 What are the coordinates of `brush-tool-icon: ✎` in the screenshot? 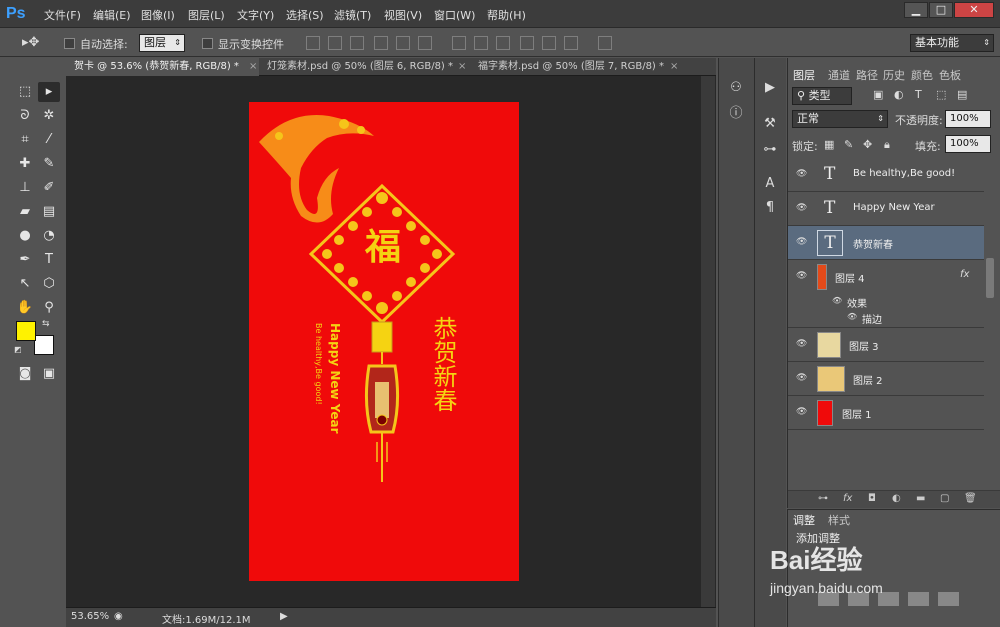 It's located at (49, 164).